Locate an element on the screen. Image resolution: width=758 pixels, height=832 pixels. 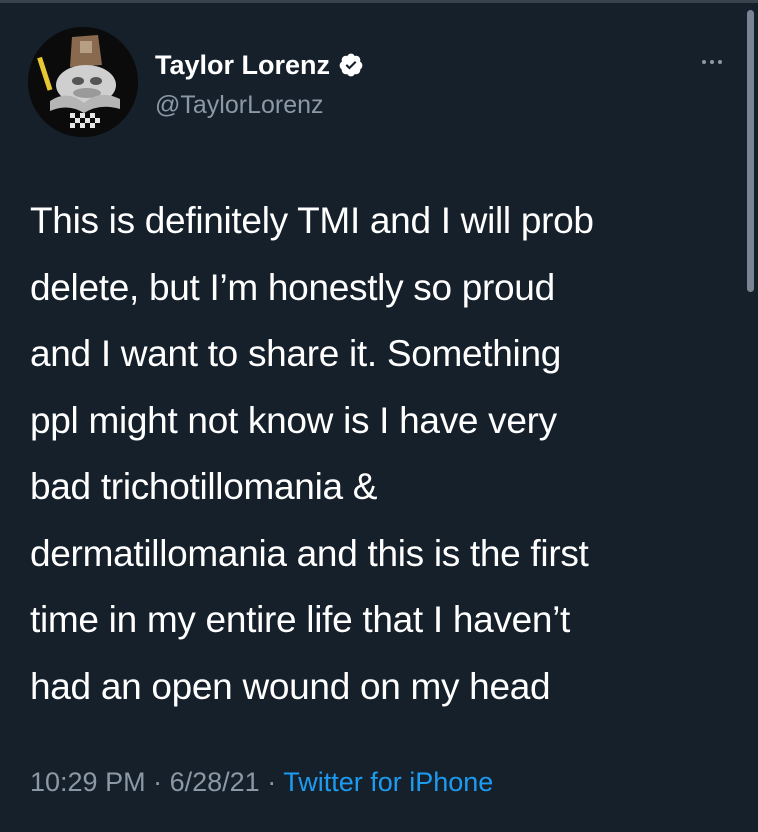
author-name-row: Taylor Lorenz is located at coordinates (259, 65).